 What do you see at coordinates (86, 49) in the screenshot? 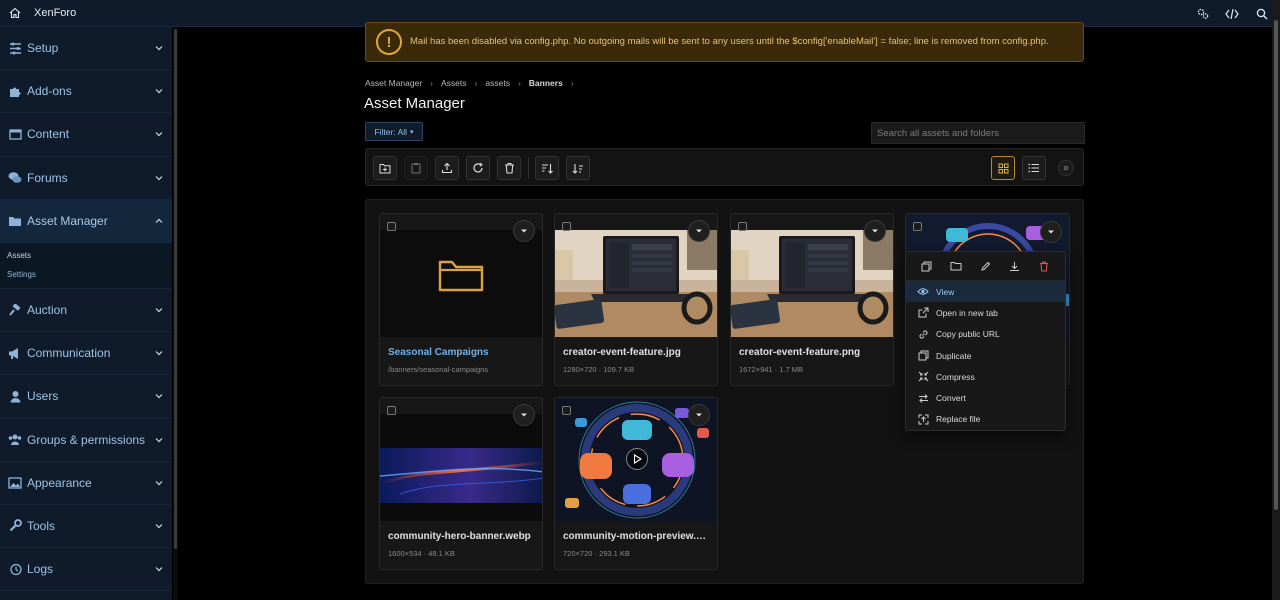
I see `sidebar-item-setup: Setup` at bounding box center [86, 49].